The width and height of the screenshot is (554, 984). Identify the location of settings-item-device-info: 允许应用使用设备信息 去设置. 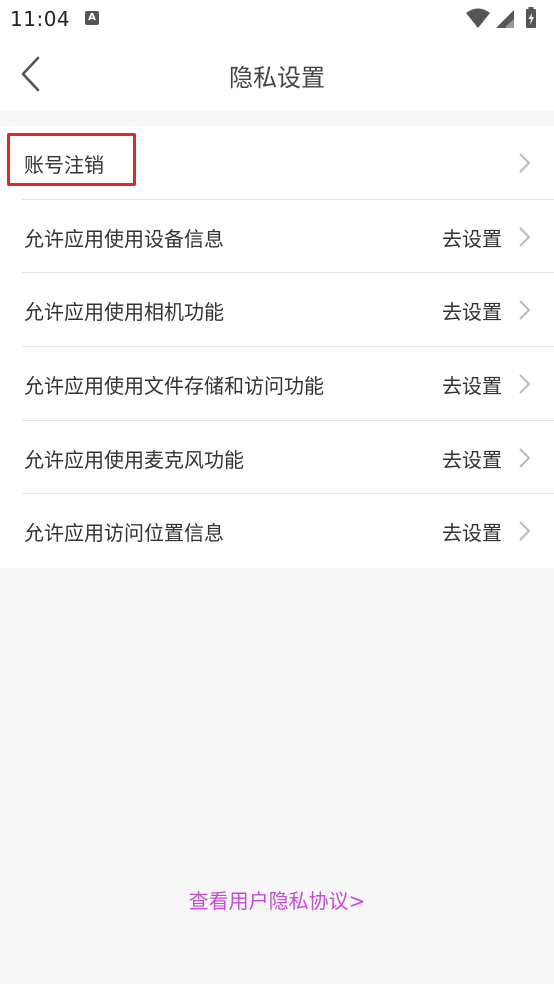
(288, 237).